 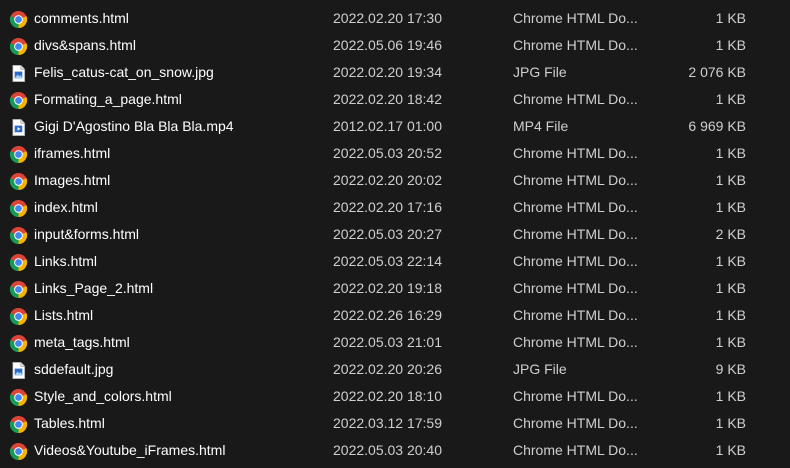 I want to click on file-date-modified: 2022.02.20 18:42, so click(x=387, y=99).